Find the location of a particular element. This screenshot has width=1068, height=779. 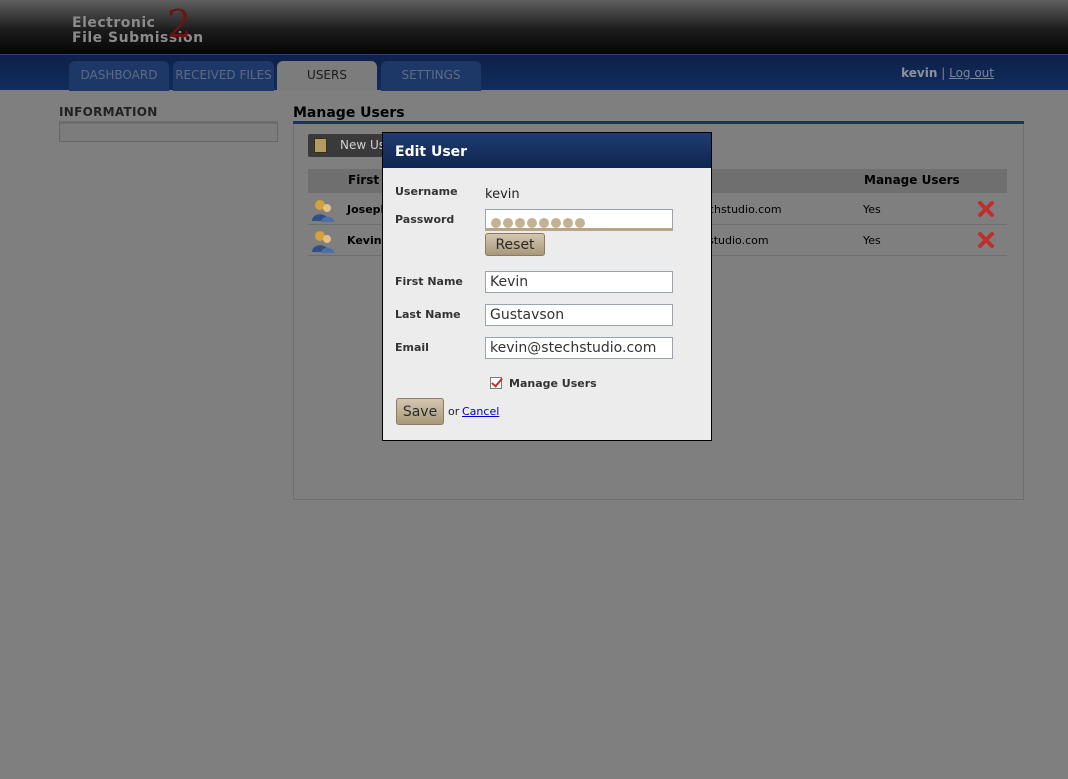

last-name-field is located at coordinates (579, 315).